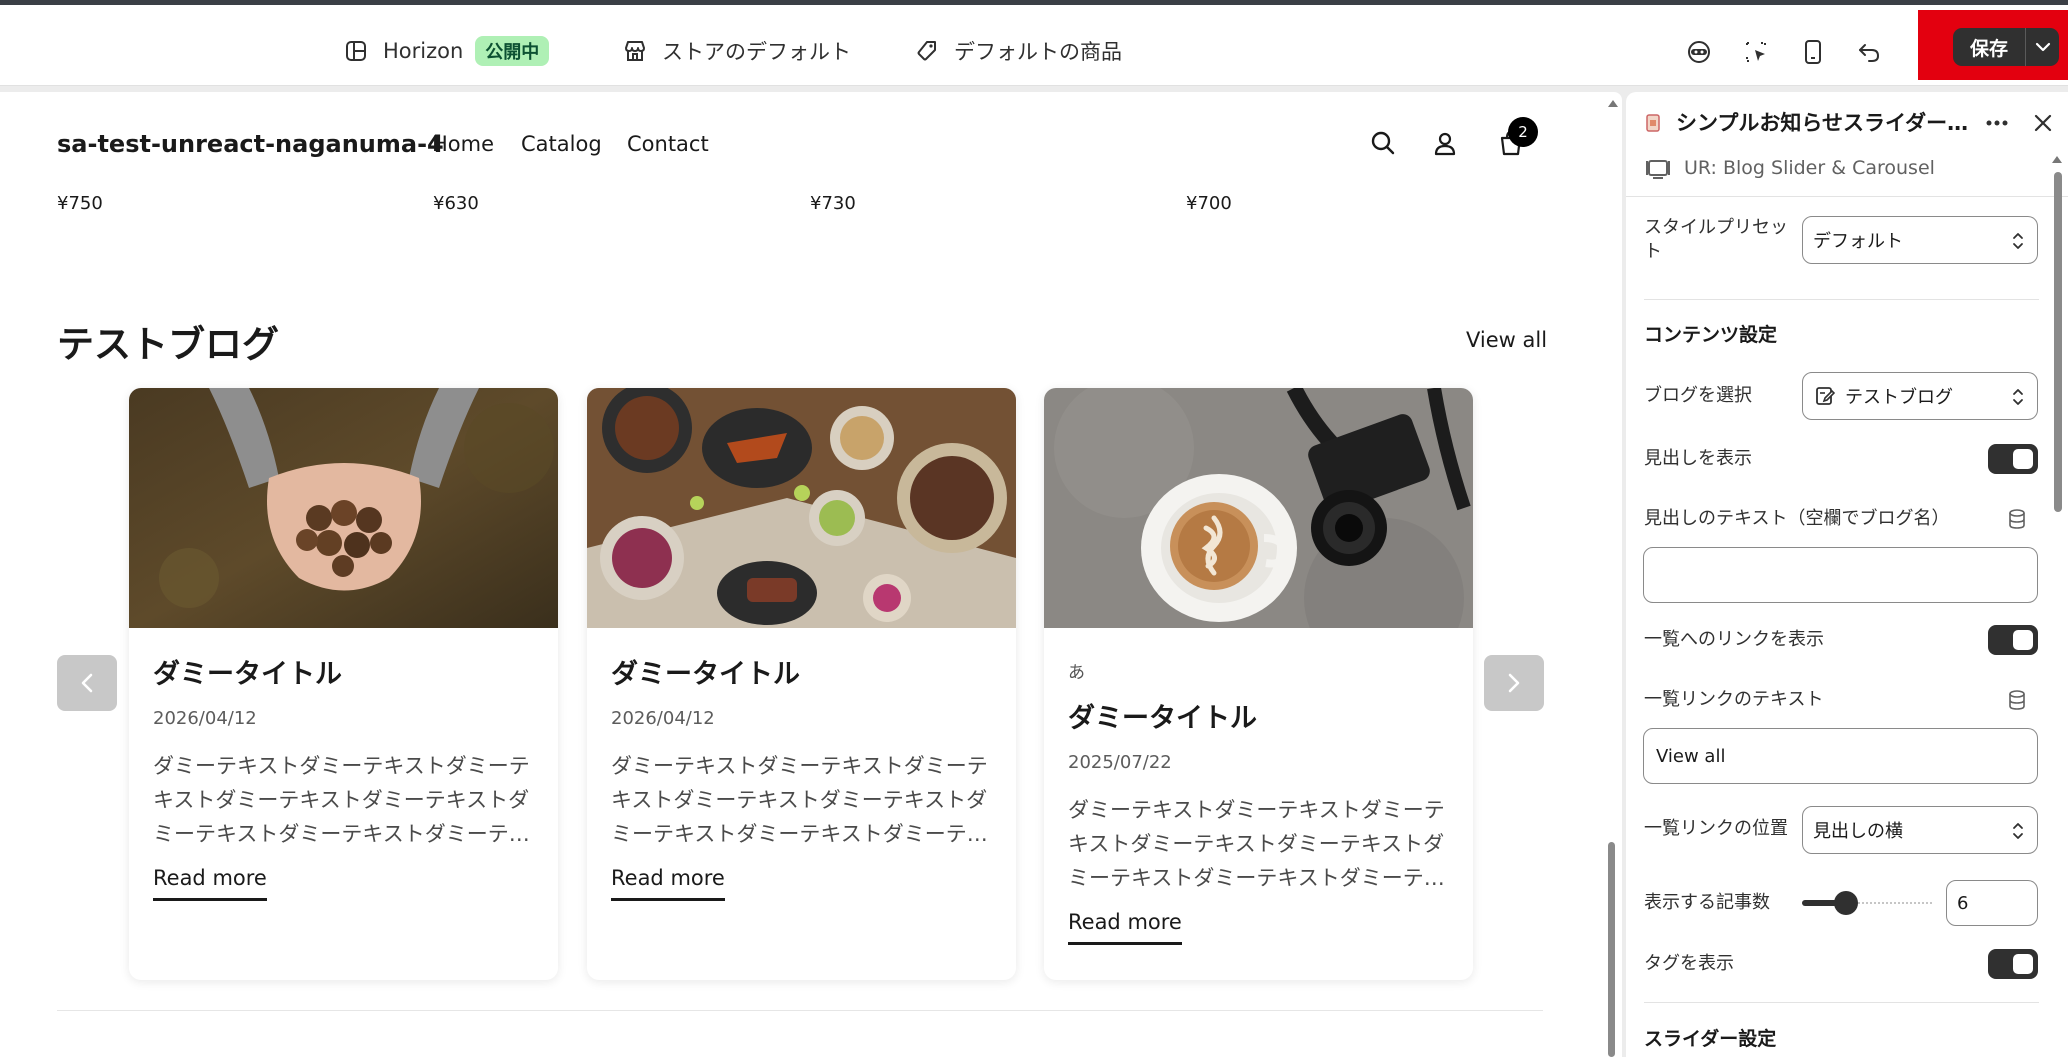  I want to click on save-label: 保存, so click(1988, 48).